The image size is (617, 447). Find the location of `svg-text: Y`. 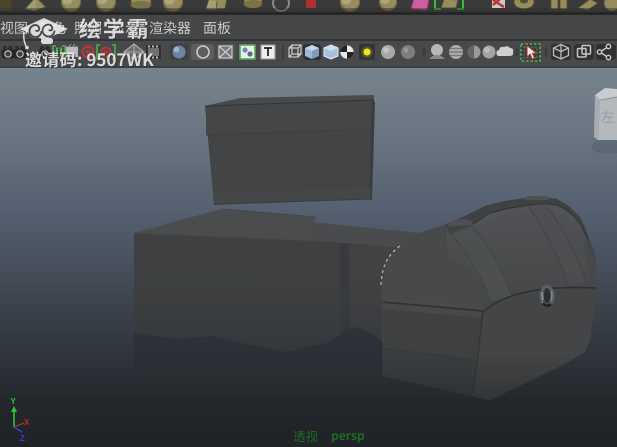

svg-text: Y is located at coordinates (14, 401).